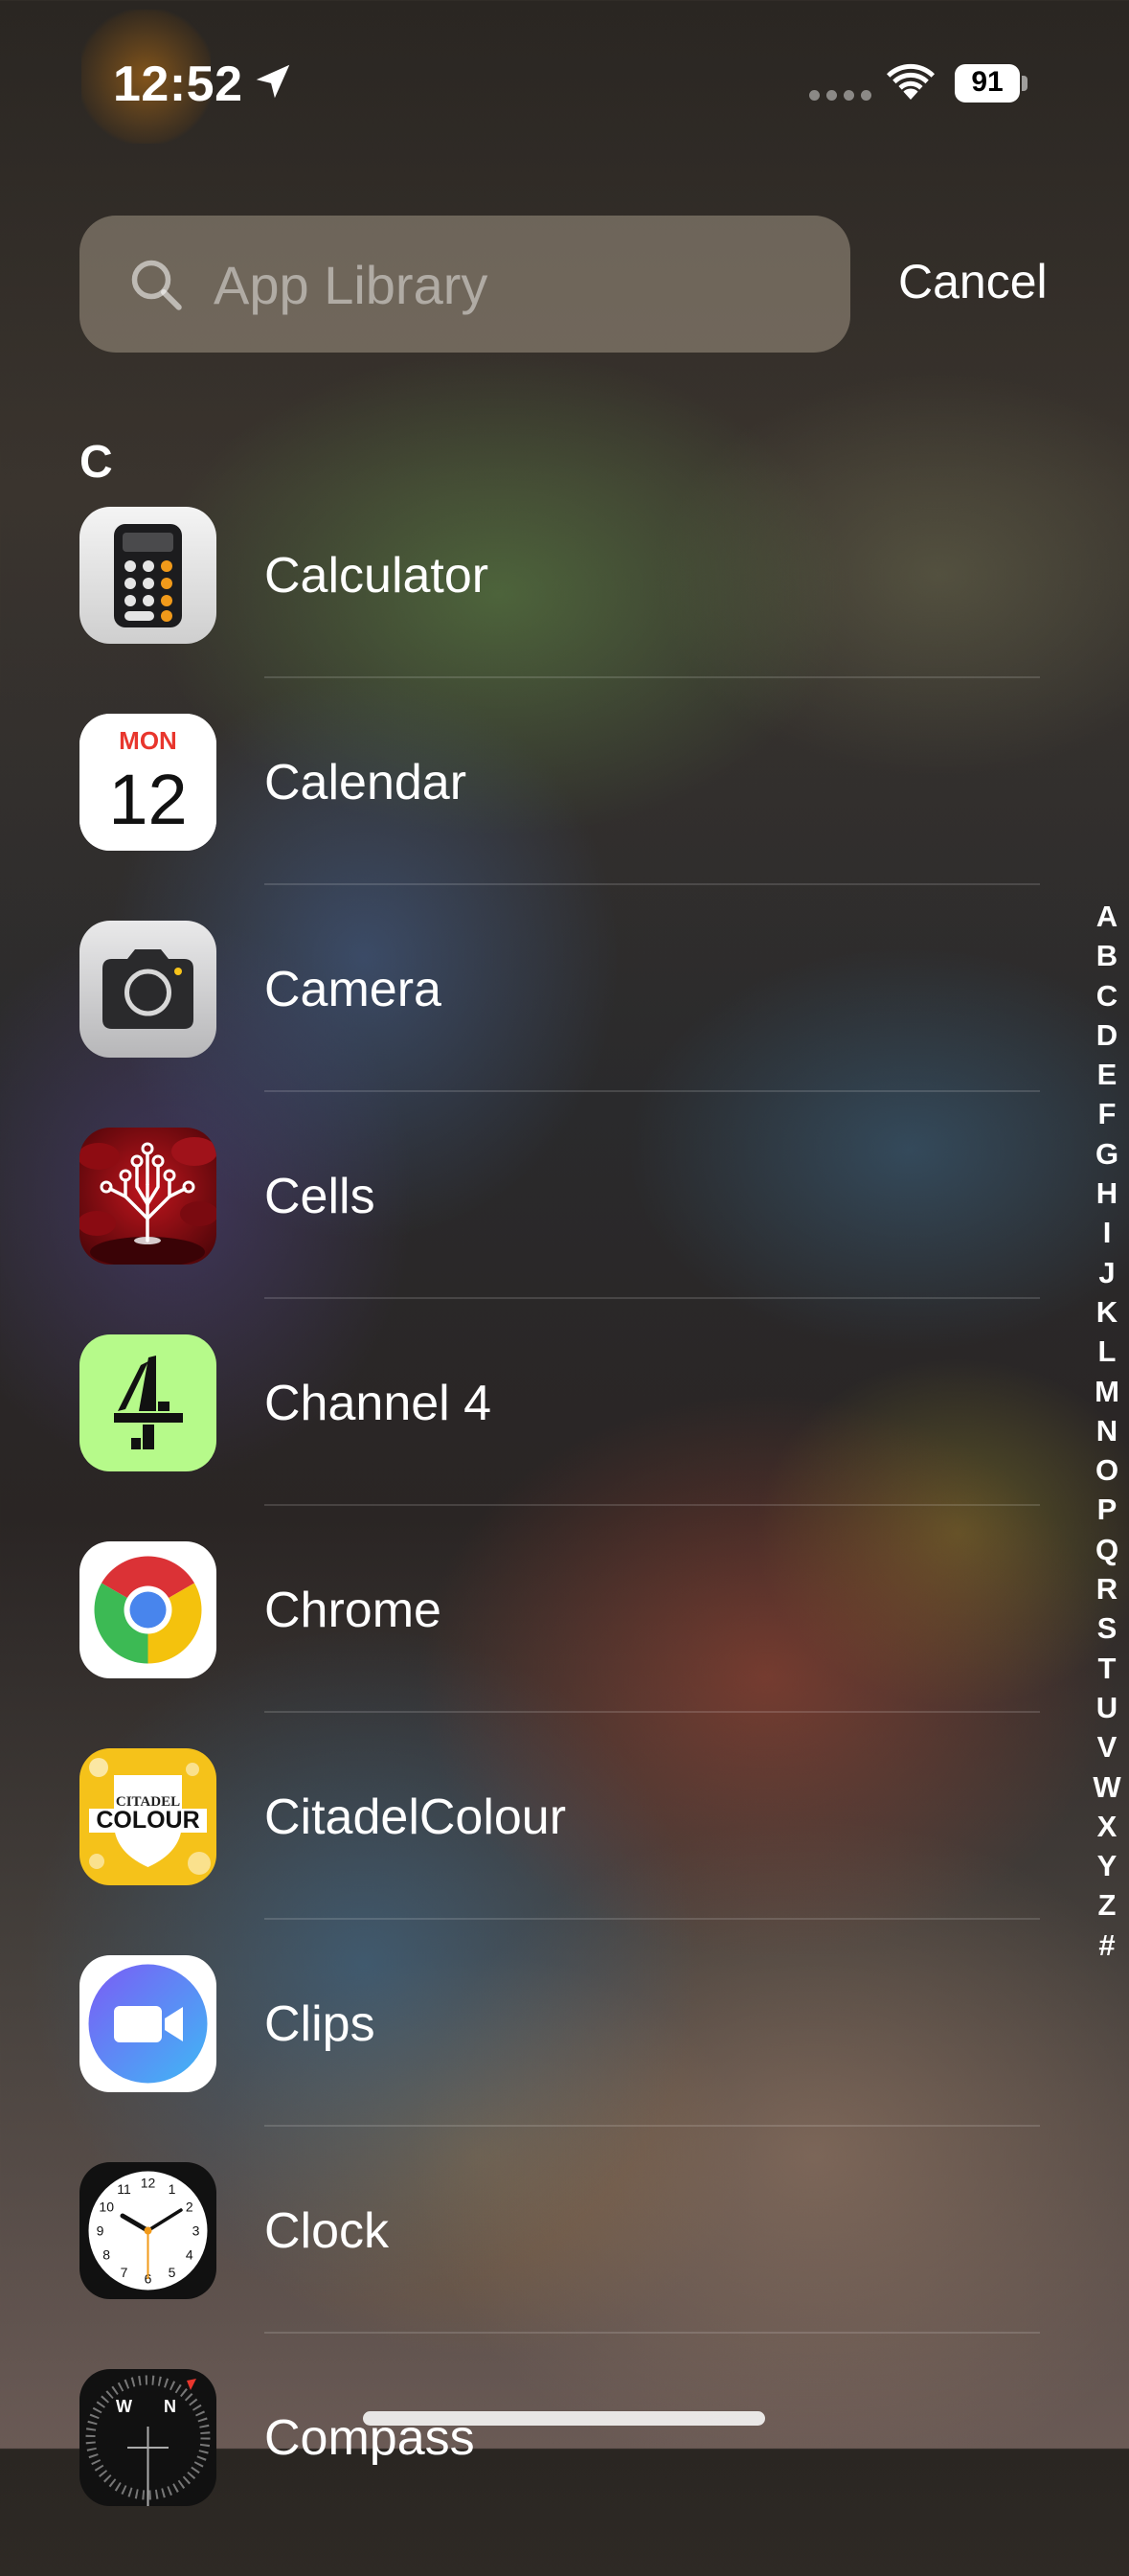 The width and height of the screenshot is (1129, 2576). I want to click on index-letter: #, so click(1107, 1946).